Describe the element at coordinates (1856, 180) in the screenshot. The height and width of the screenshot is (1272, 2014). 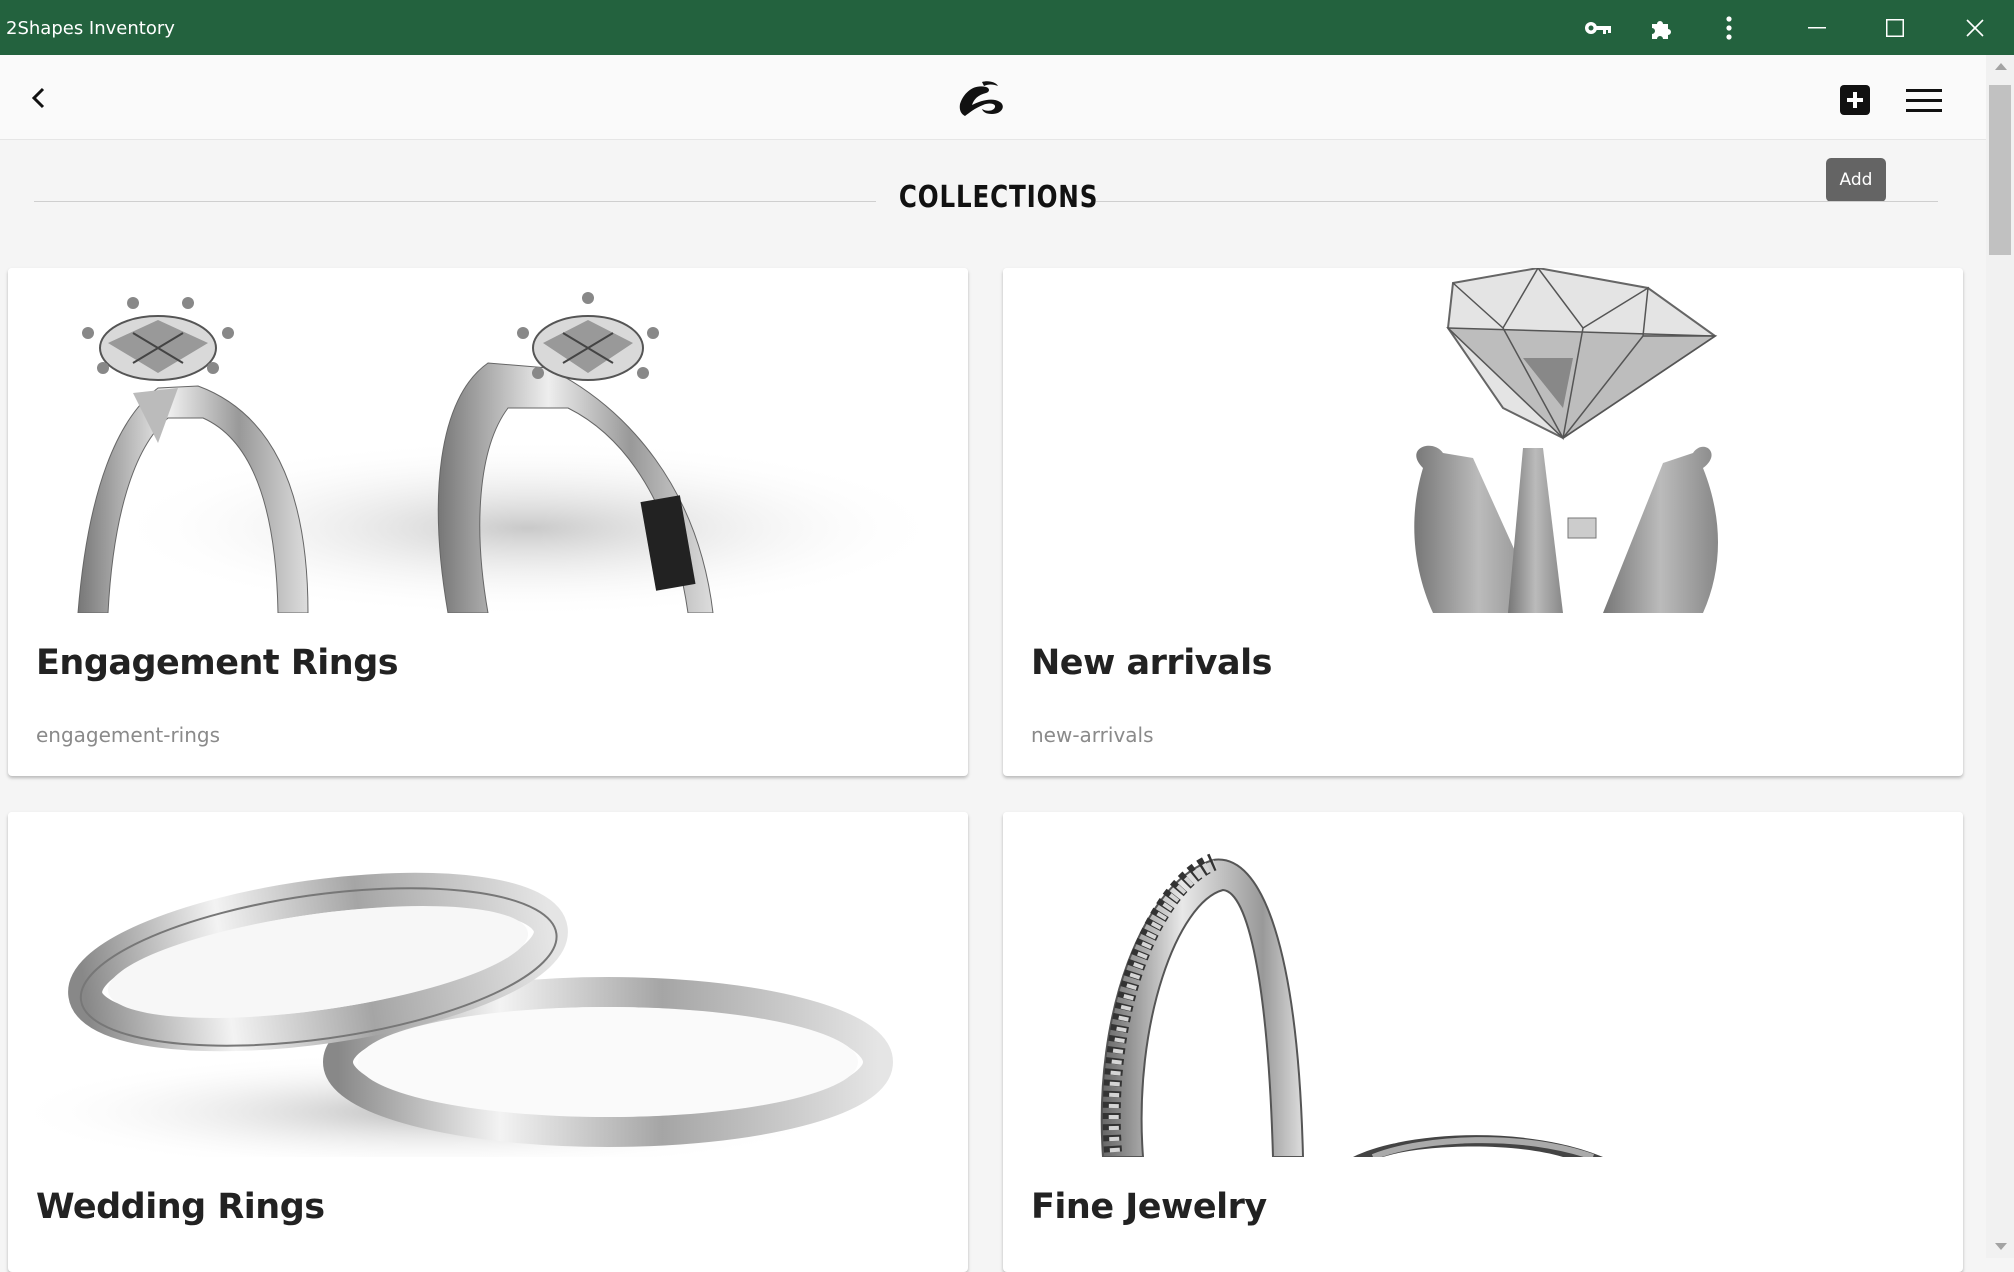
I see `add-tooltip: Add` at that location.